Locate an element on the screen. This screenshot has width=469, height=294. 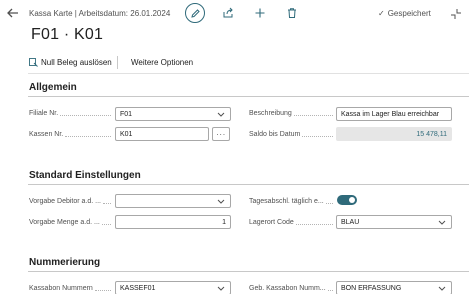
collapse-icon is located at coordinates (456, 14).